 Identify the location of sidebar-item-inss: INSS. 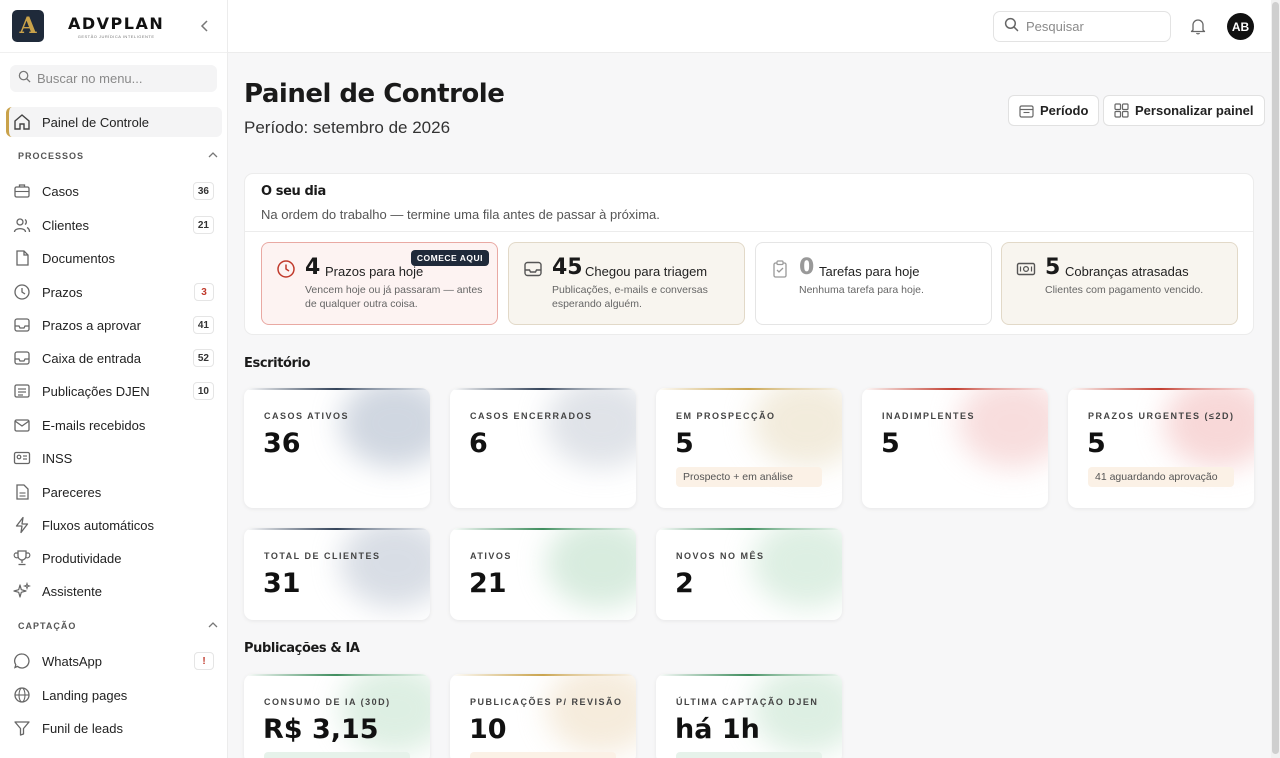
(114, 458).